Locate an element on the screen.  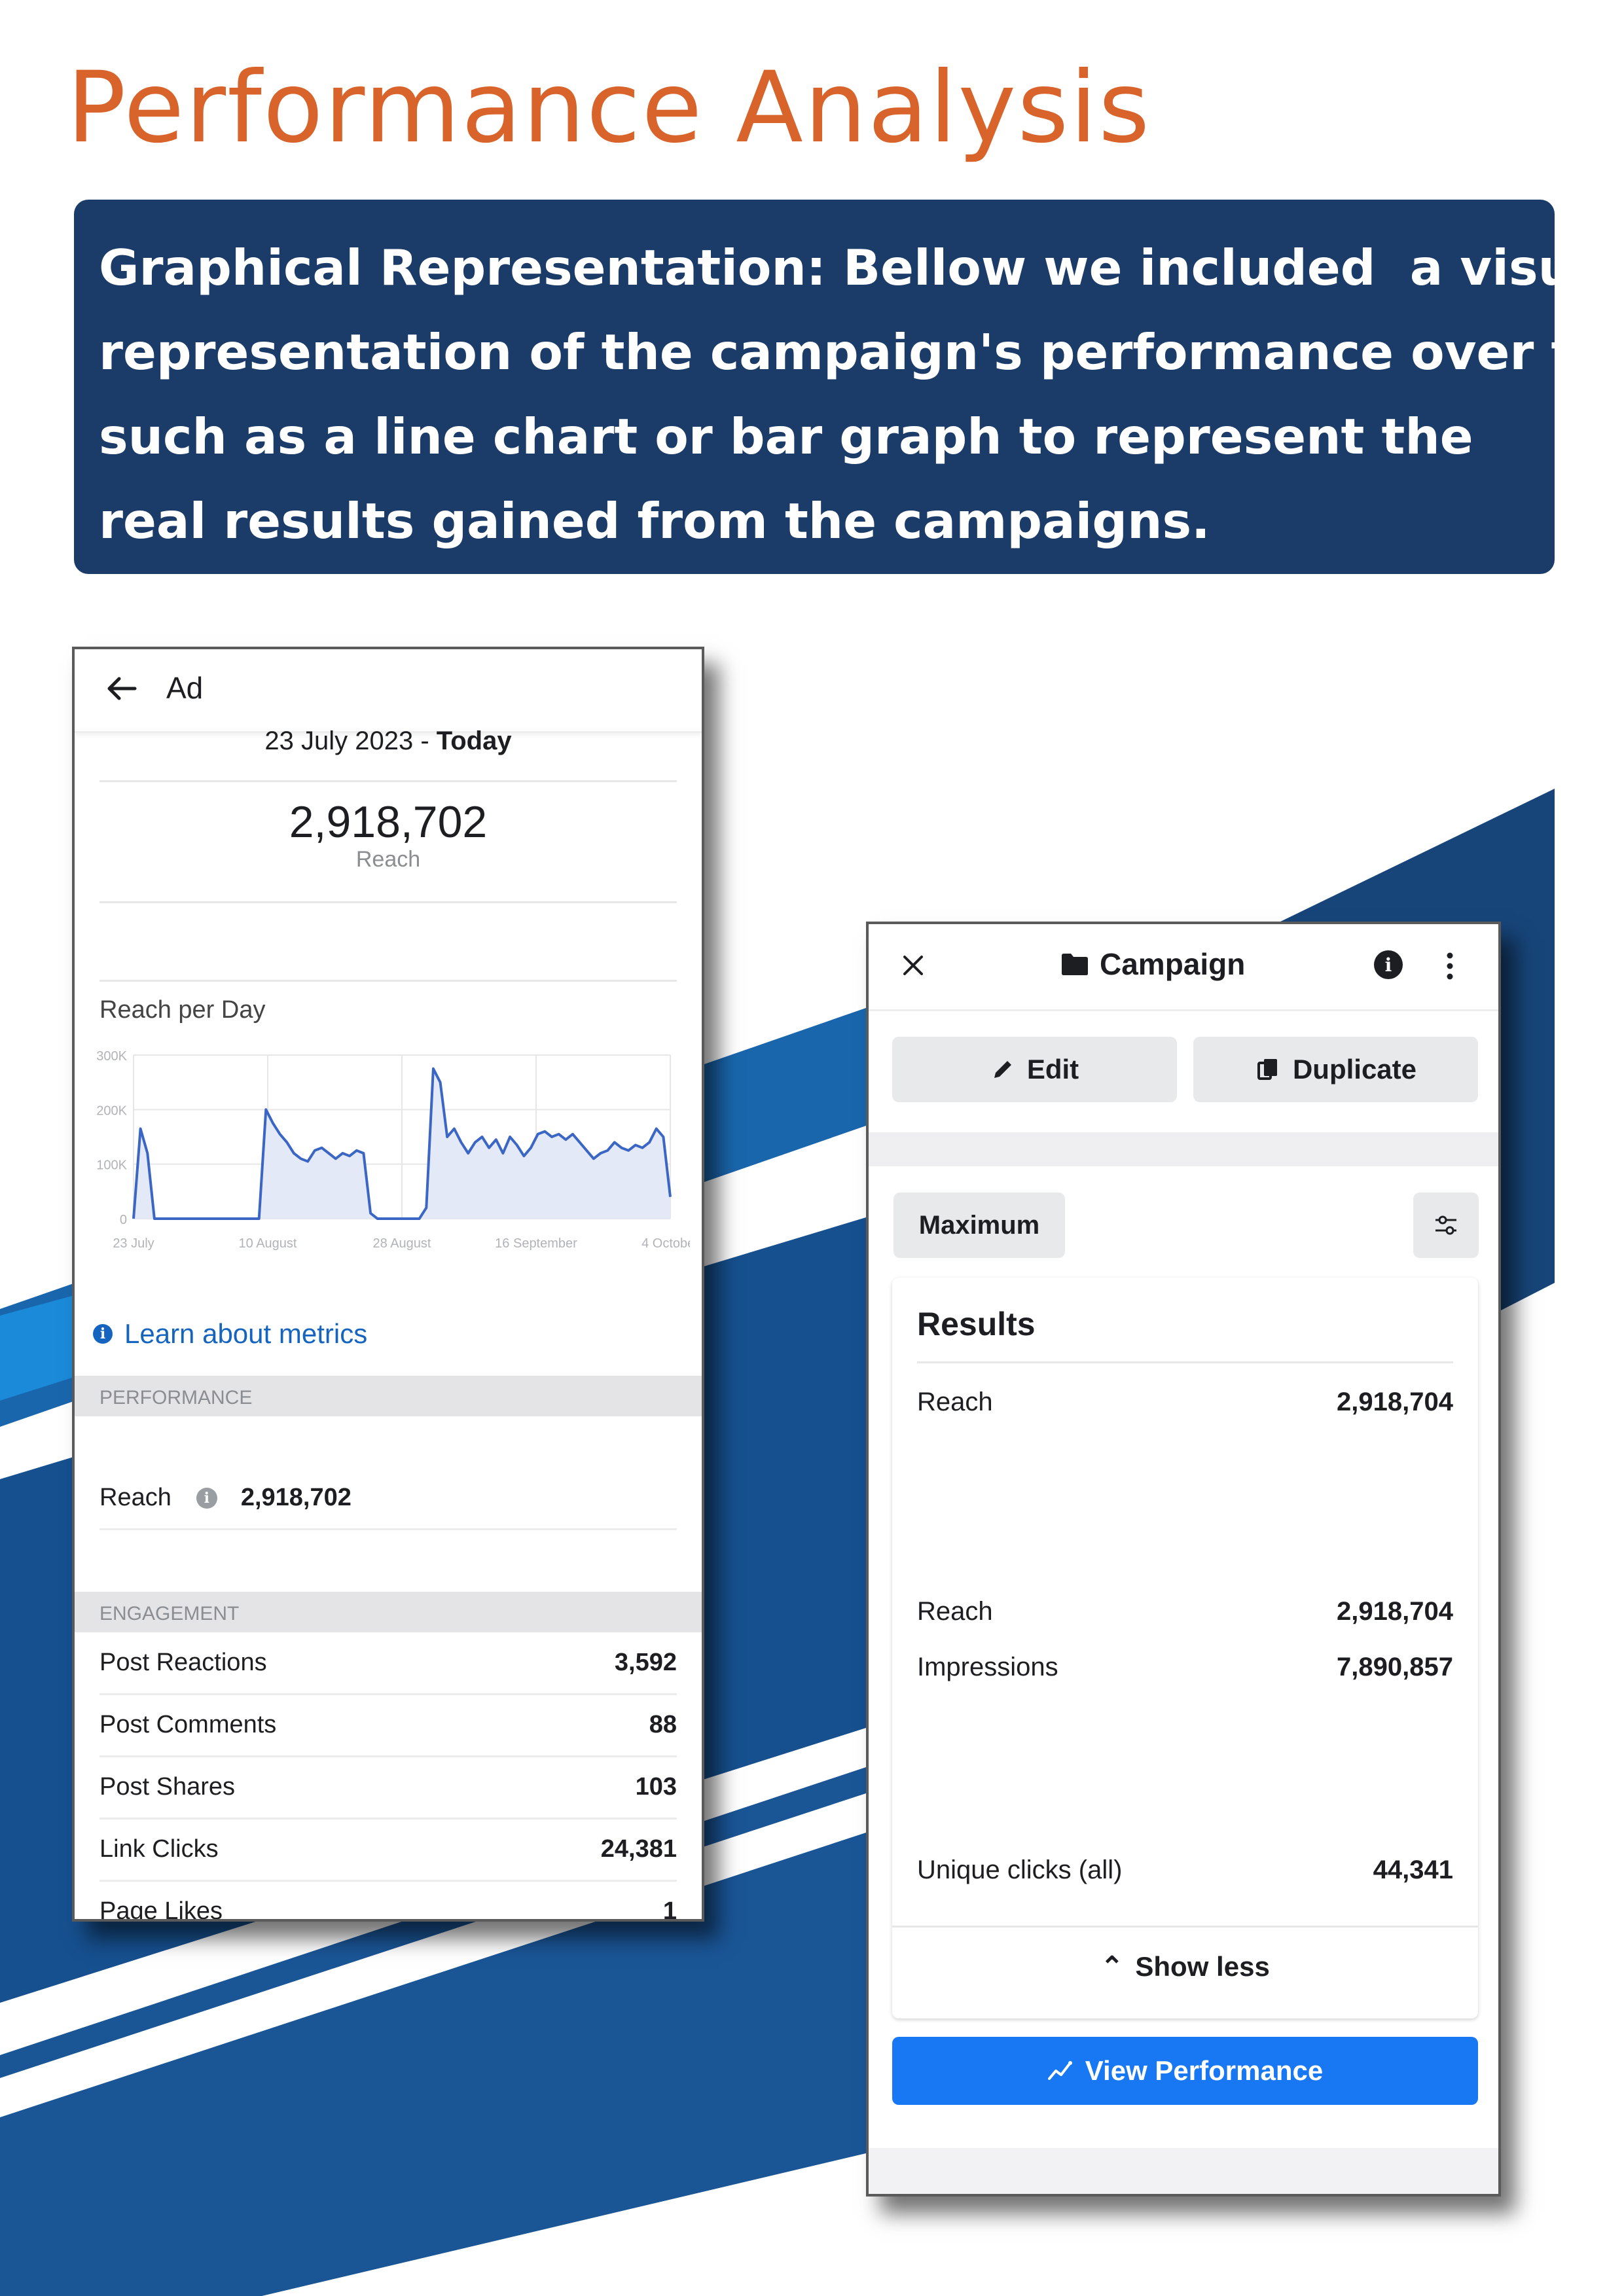
ad-title: Ad is located at coordinates (185, 688).